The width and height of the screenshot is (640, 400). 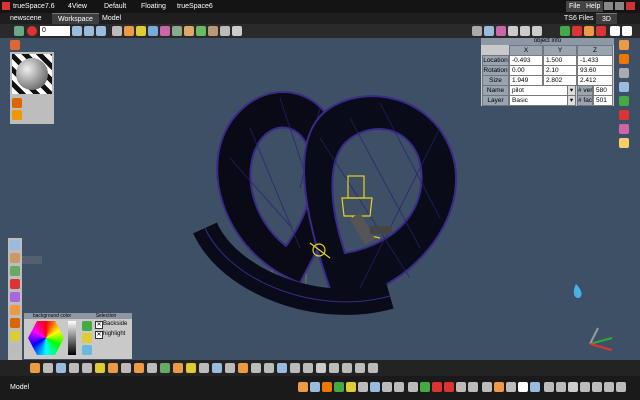 I want to click on bottom-tool-15-icon, so click(x=217, y=368).